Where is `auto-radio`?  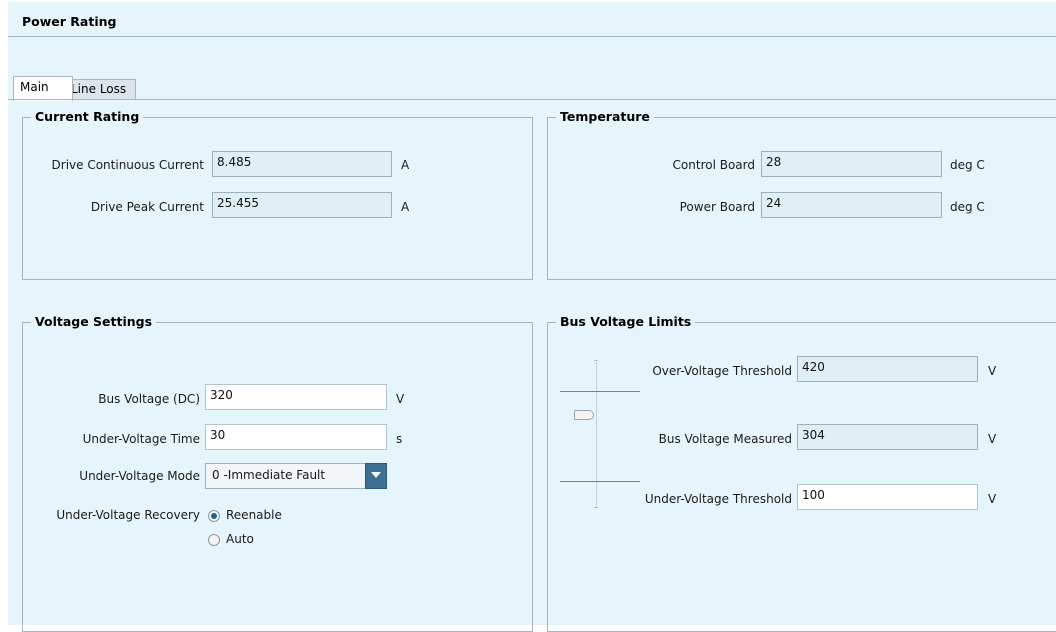 auto-radio is located at coordinates (214, 540).